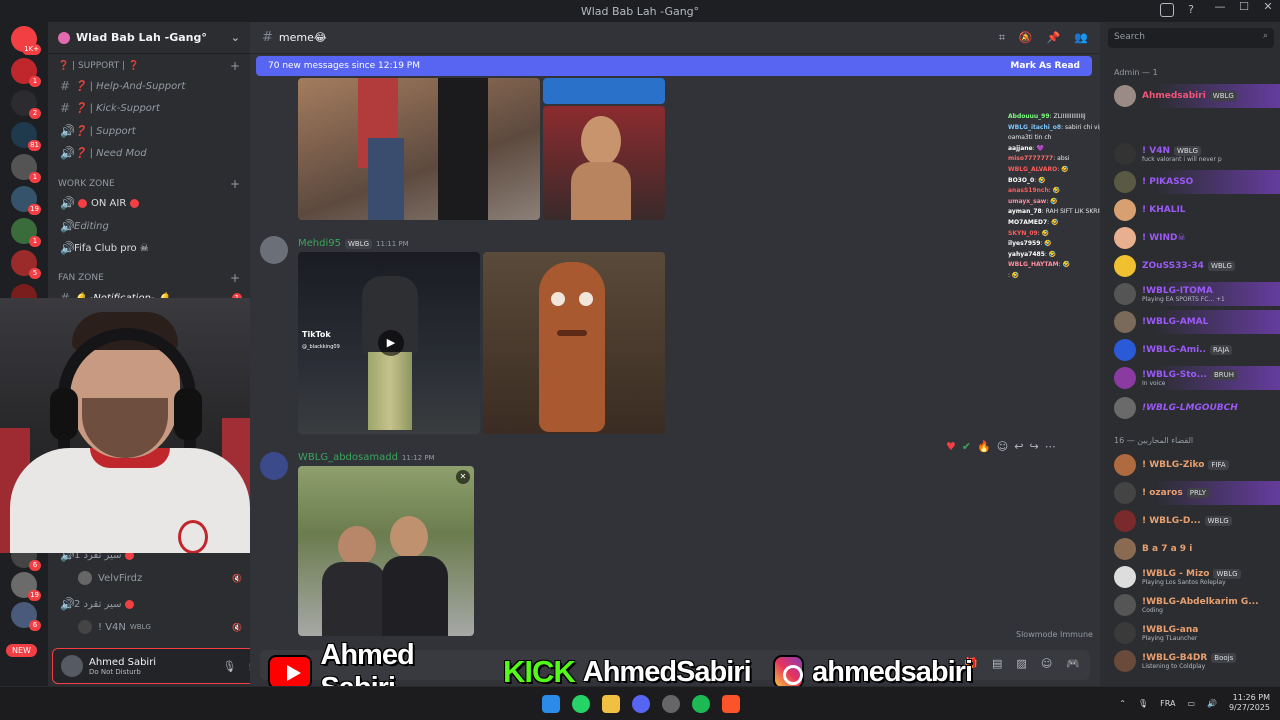 This screenshot has height=720, width=1280. Describe the element at coordinates (26, 40) in the screenshot. I see `home-button: 1K+` at that location.